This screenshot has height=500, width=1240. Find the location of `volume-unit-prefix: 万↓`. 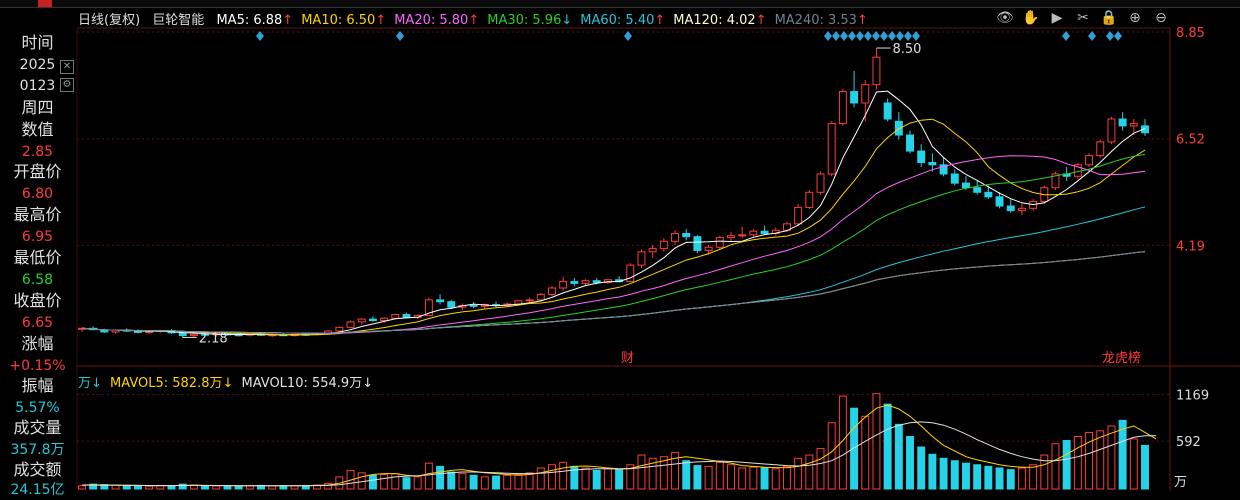

volume-unit-prefix: 万↓ is located at coordinates (90, 383).